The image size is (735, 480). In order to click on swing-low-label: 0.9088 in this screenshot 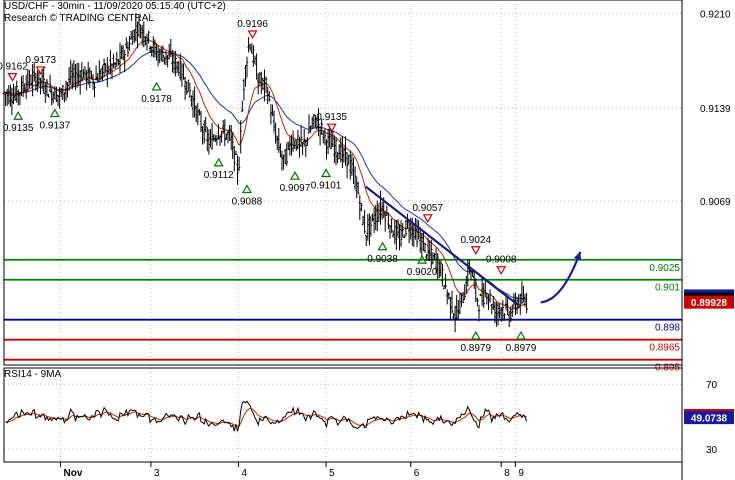, I will do `click(247, 202)`.